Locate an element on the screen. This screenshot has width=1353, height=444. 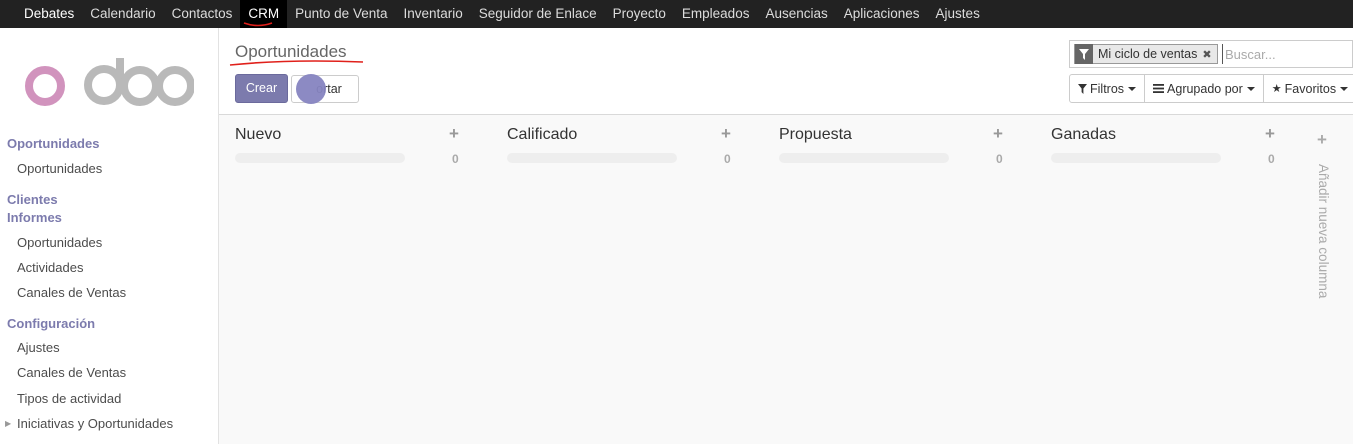
filters-button: Filtros is located at coordinates (1107, 88).